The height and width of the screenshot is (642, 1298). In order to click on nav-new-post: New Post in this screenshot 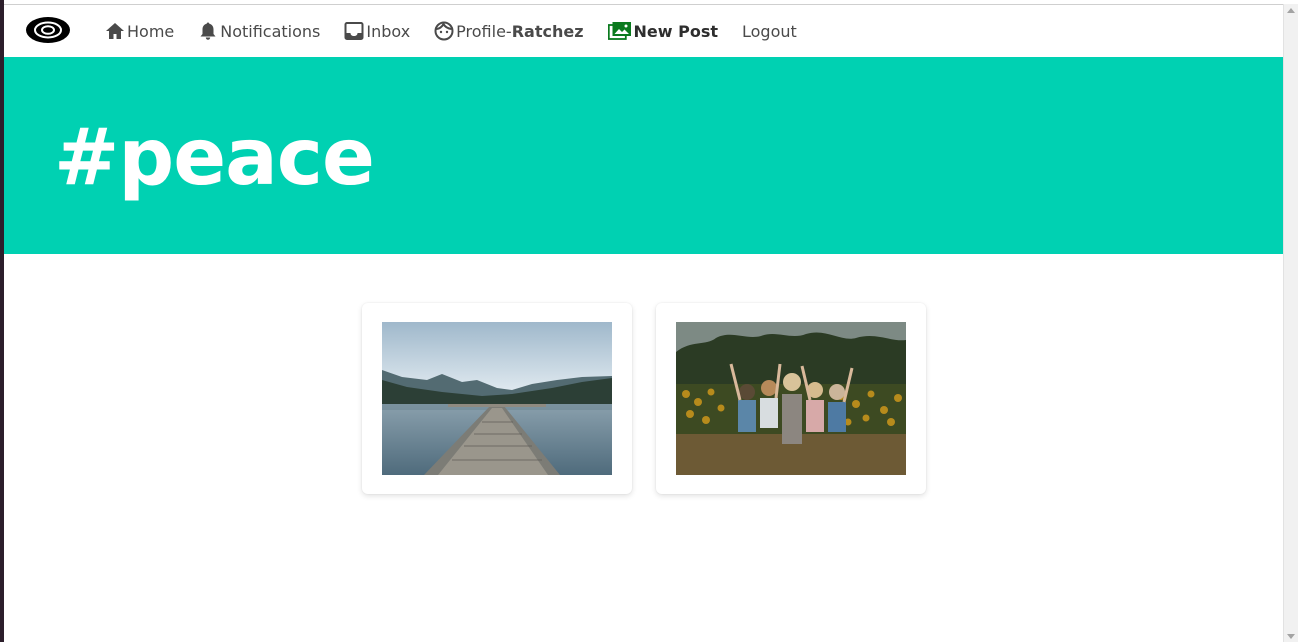, I will do `click(662, 31)`.